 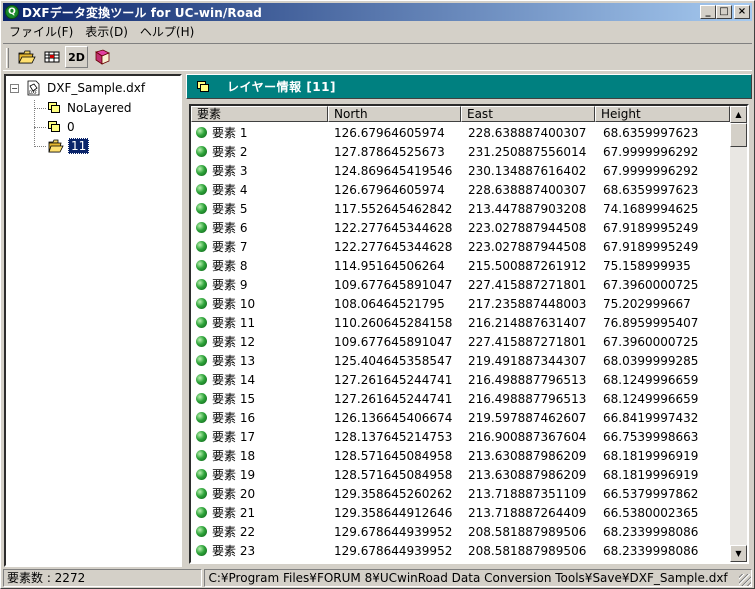 I want to click on cell-height: 66.7539998663, so click(x=651, y=436).